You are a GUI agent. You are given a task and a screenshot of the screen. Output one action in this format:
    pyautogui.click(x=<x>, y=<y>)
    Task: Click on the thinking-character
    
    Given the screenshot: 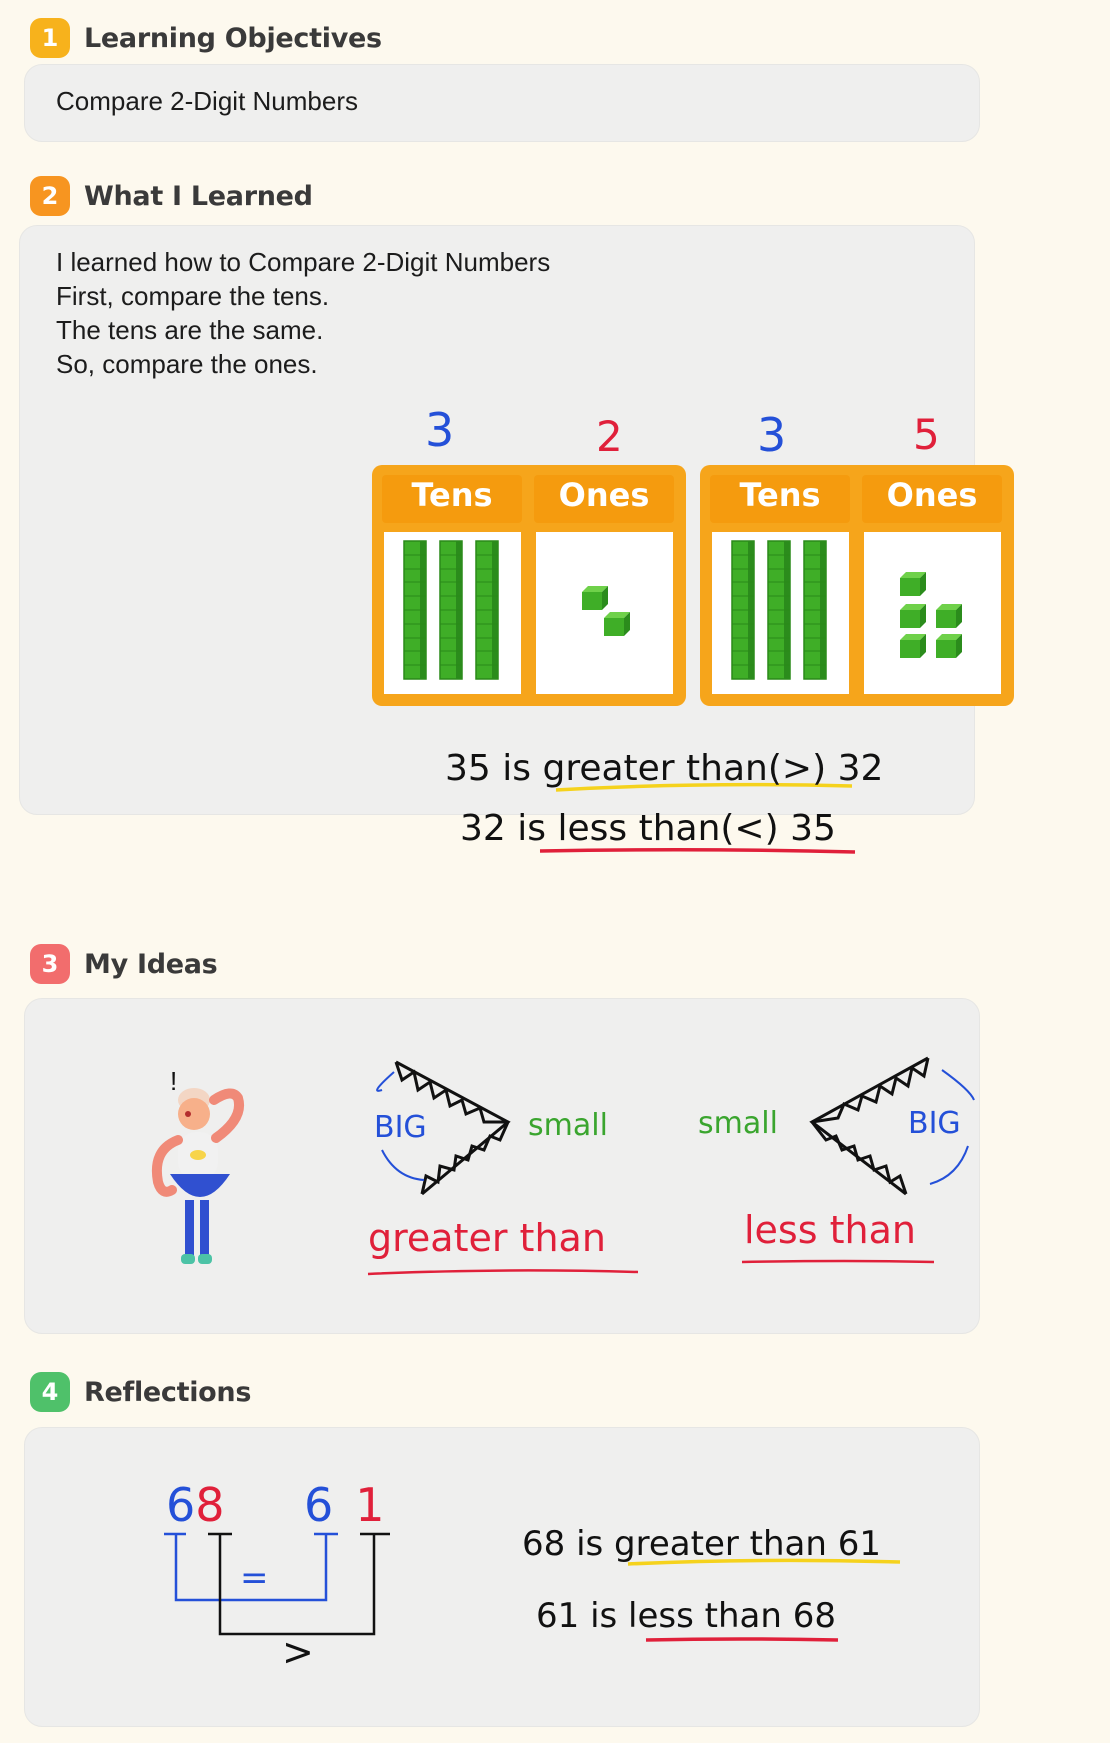 What is the action you would take?
    pyautogui.click(x=198, y=1176)
    